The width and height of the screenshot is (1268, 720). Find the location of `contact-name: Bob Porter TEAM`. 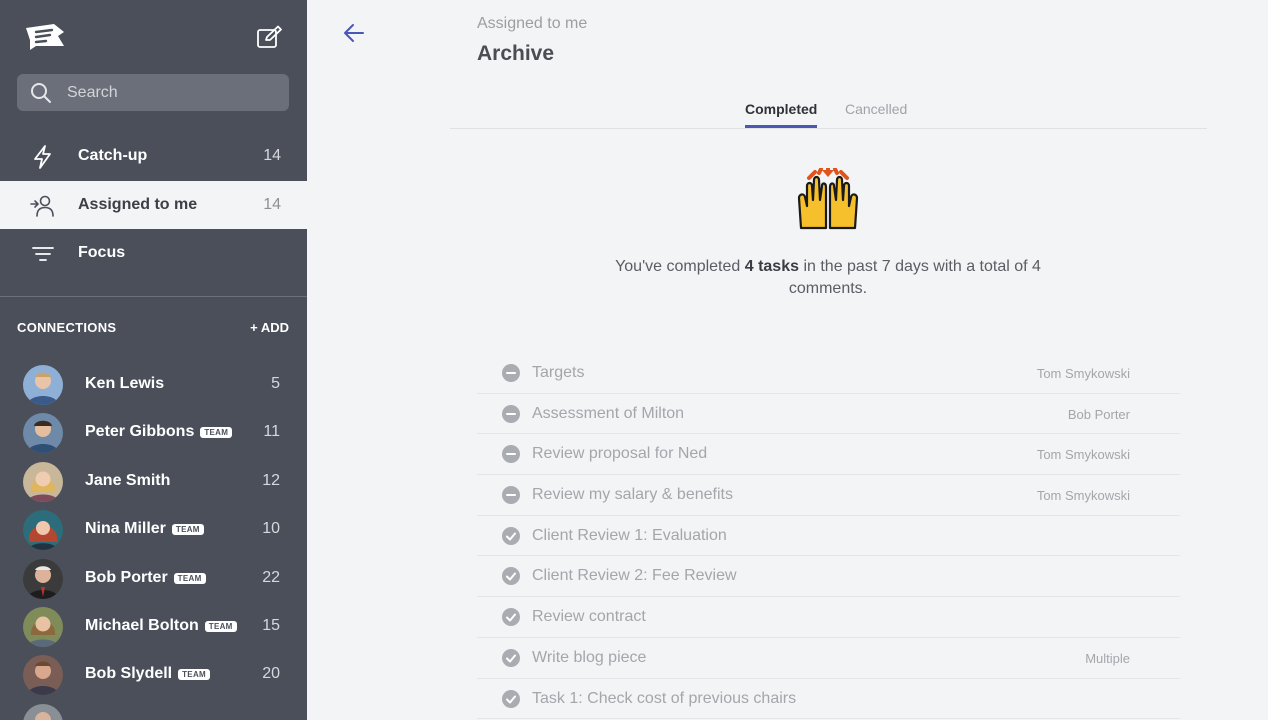

contact-name: Bob Porter TEAM is located at coordinates (145, 578).